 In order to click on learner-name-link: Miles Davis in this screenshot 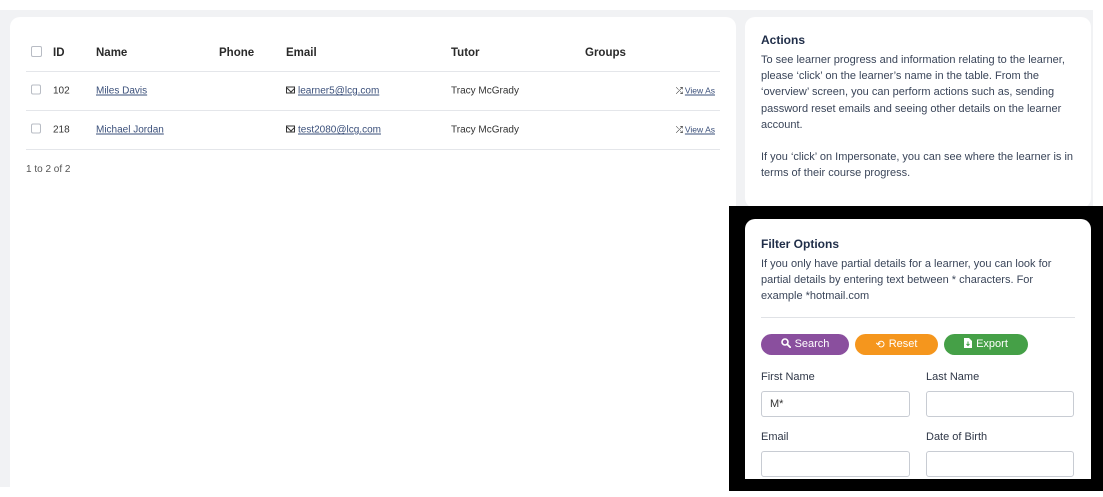, I will do `click(121, 91)`.